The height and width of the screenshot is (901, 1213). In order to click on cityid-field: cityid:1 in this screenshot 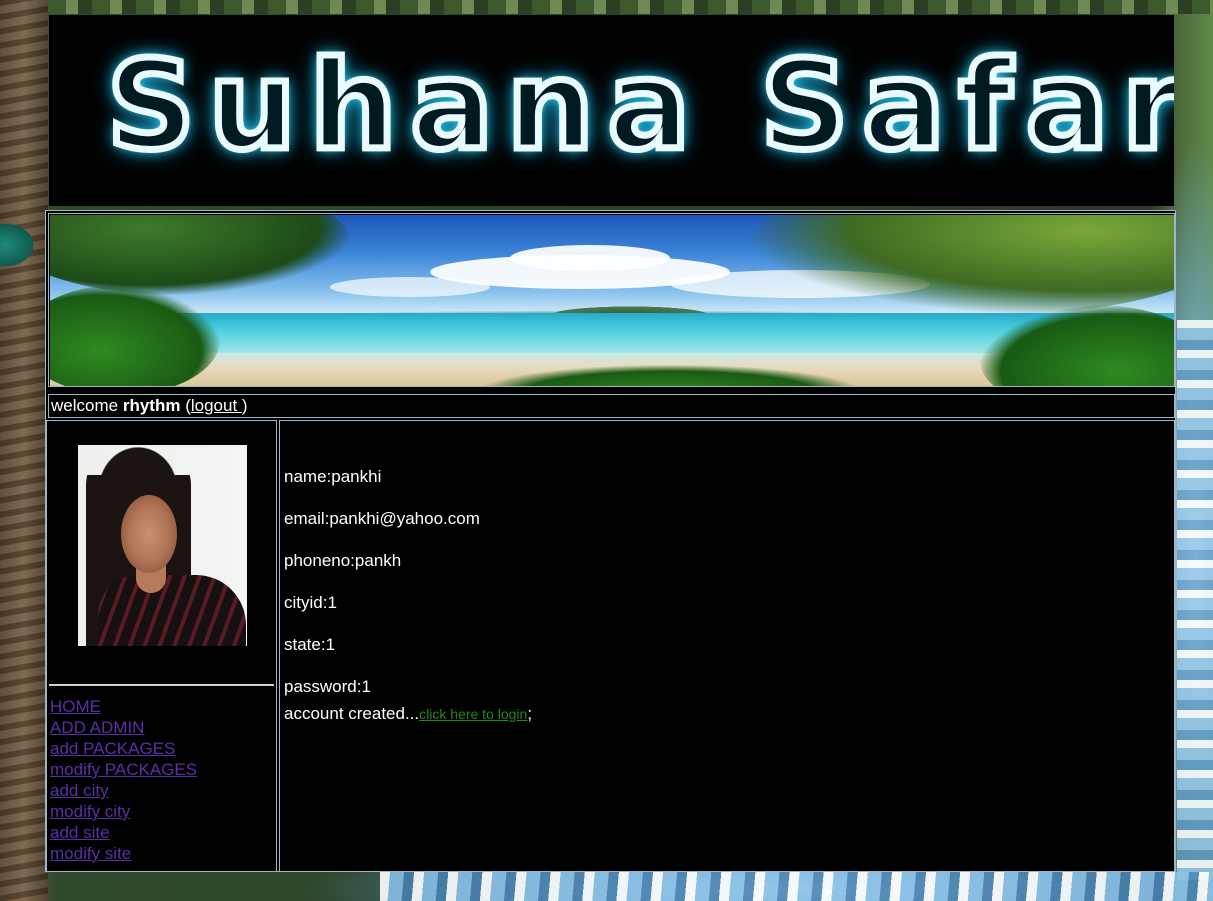, I will do `click(310, 602)`.